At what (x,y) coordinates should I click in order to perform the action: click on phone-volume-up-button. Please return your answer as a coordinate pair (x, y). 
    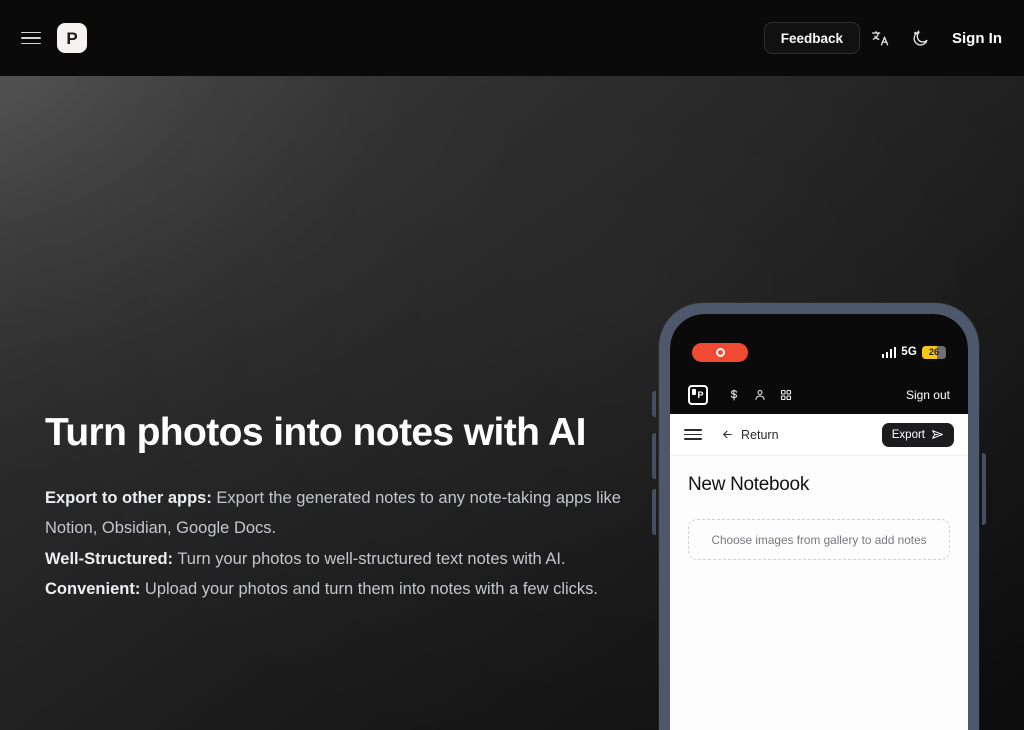
    Looking at the image, I should click on (654, 456).